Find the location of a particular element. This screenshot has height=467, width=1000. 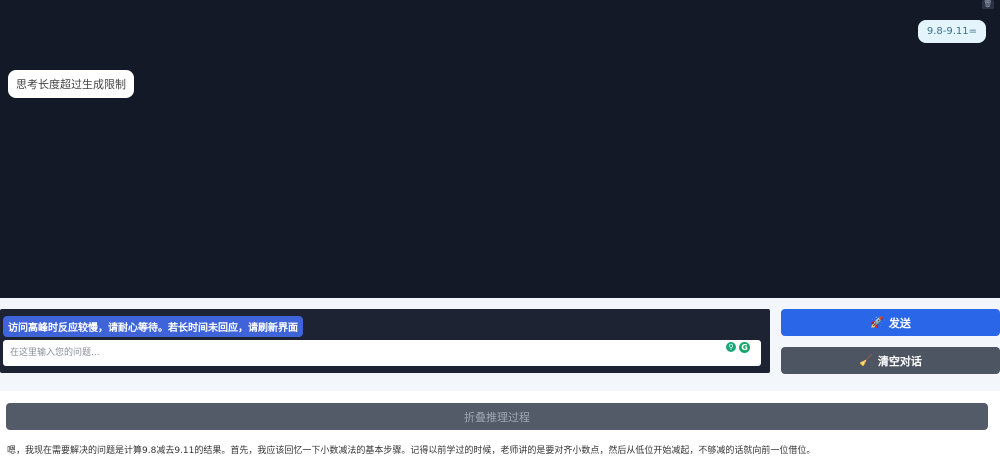

bot-message-bubble: 思考长度超过生成限制 is located at coordinates (71, 84).